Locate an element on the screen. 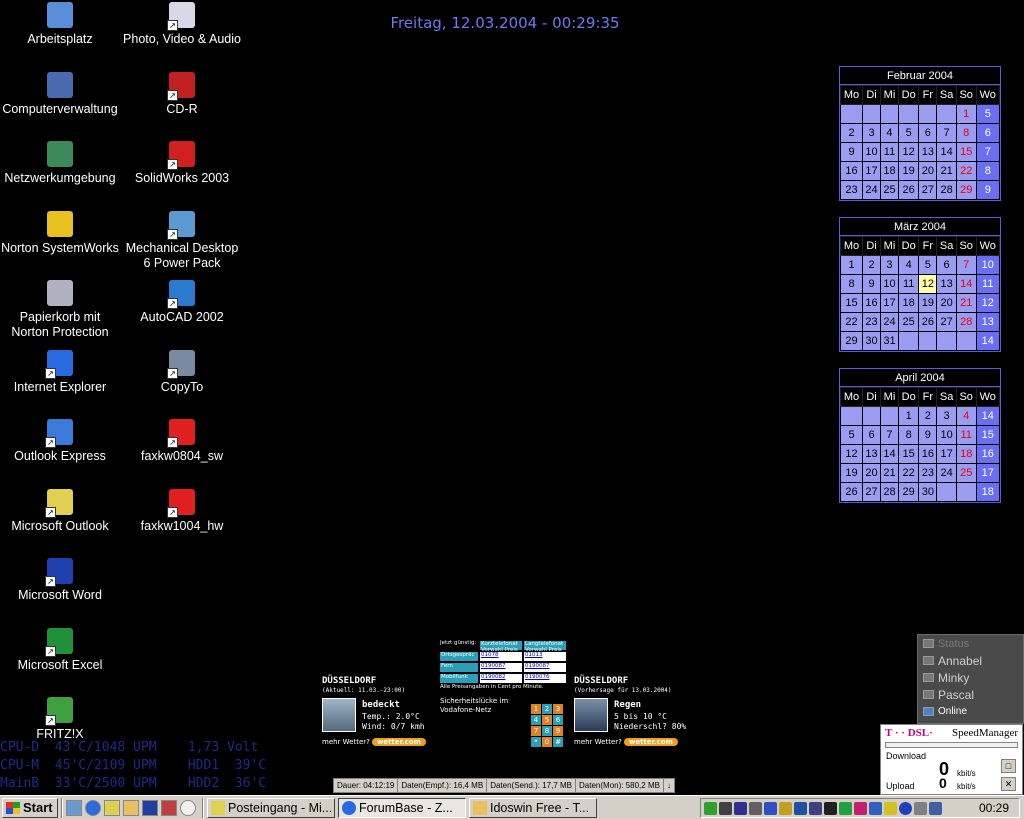  desktop-icon-excel: Microsoft Excel is located at coordinates (60, 650).